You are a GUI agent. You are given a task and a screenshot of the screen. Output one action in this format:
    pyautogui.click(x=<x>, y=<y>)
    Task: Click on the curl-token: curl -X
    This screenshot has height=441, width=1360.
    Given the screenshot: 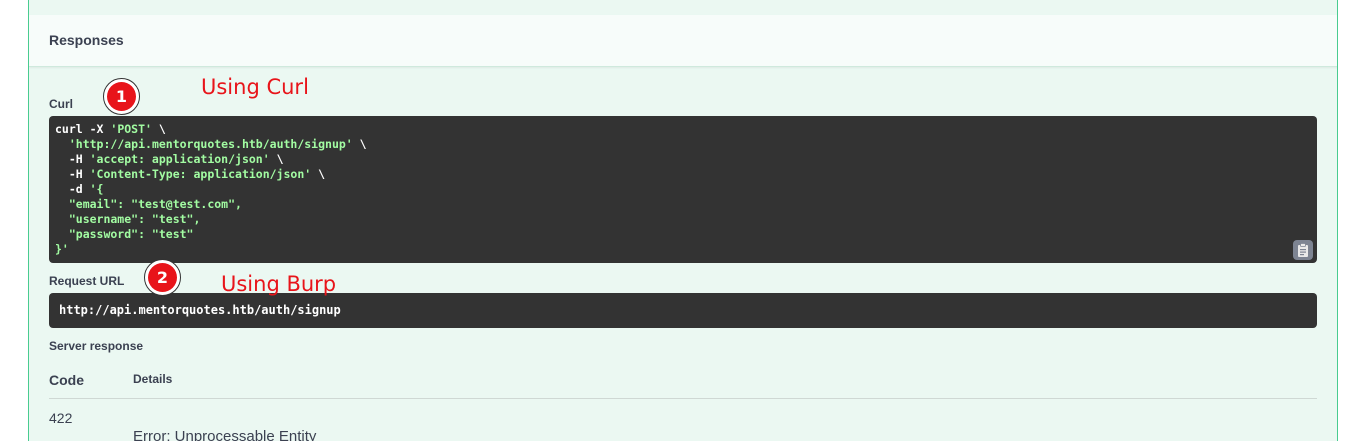 What is the action you would take?
    pyautogui.click(x=83, y=129)
    